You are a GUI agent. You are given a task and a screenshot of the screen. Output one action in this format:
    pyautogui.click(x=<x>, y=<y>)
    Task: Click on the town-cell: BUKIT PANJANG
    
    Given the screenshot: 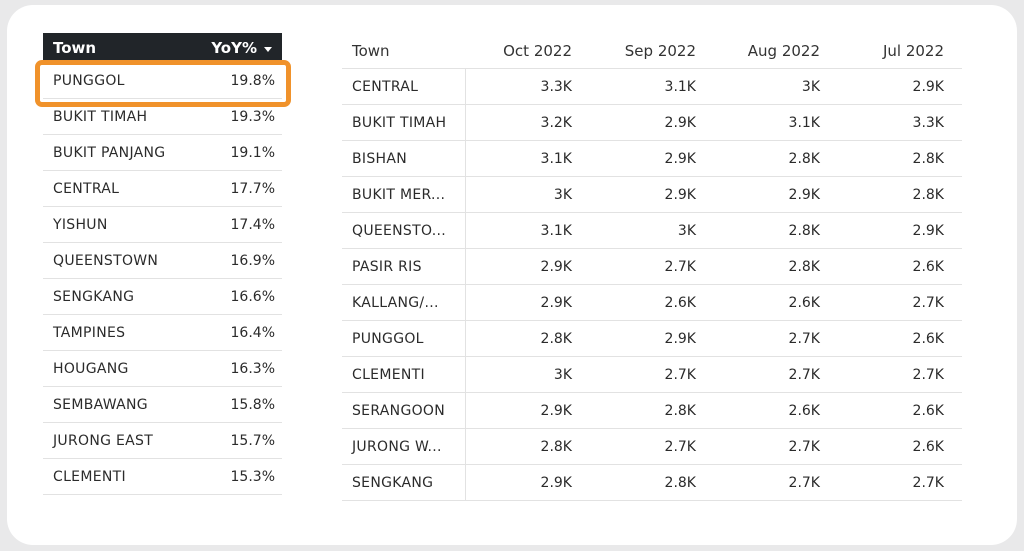 What is the action you would take?
    pyautogui.click(x=109, y=152)
    